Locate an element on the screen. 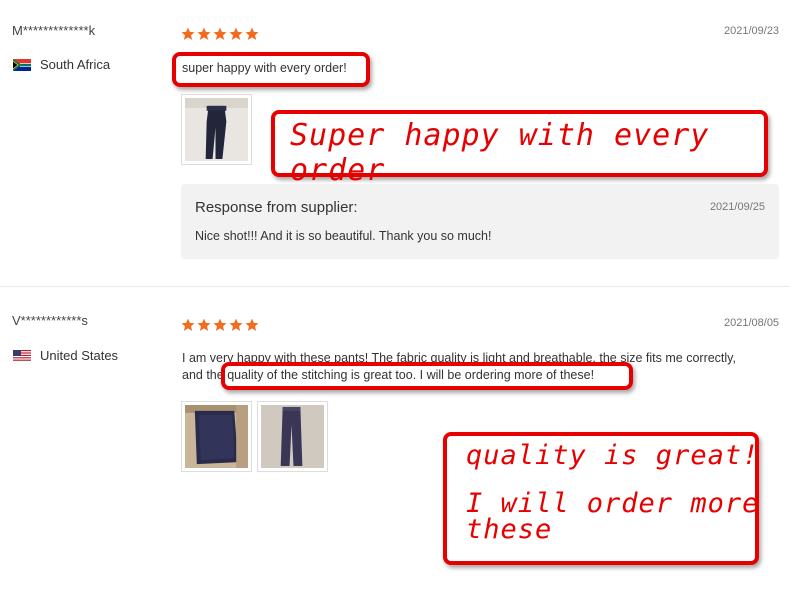  review-date: 2021/08/05 is located at coordinates (752, 323).